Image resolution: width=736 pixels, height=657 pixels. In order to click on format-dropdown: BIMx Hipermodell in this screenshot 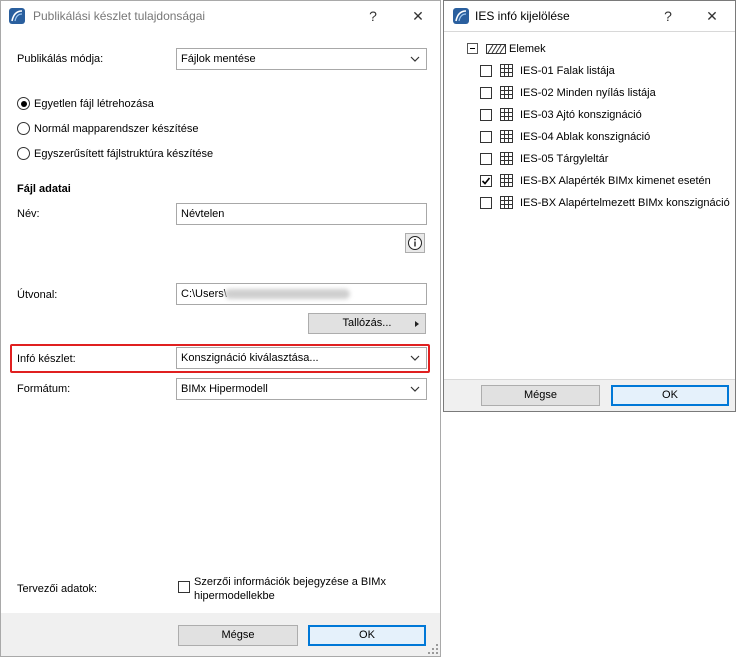, I will do `click(301, 389)`.